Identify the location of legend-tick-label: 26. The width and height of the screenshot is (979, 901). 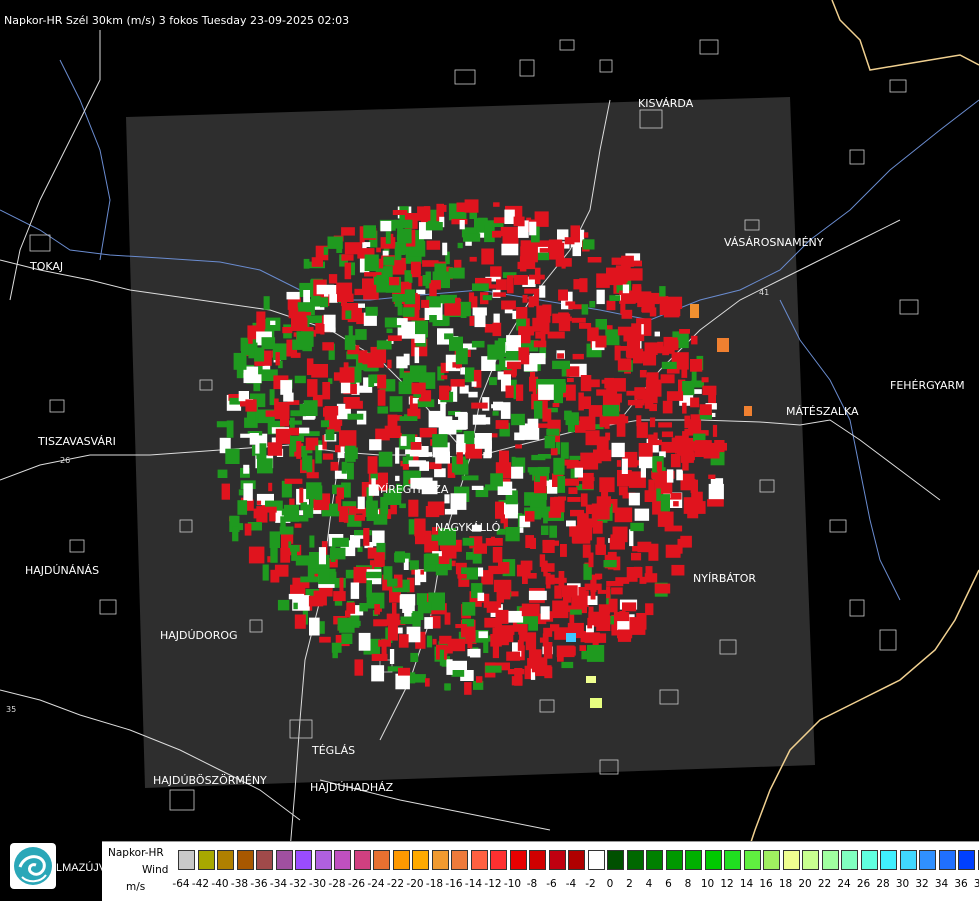
(864, 884).